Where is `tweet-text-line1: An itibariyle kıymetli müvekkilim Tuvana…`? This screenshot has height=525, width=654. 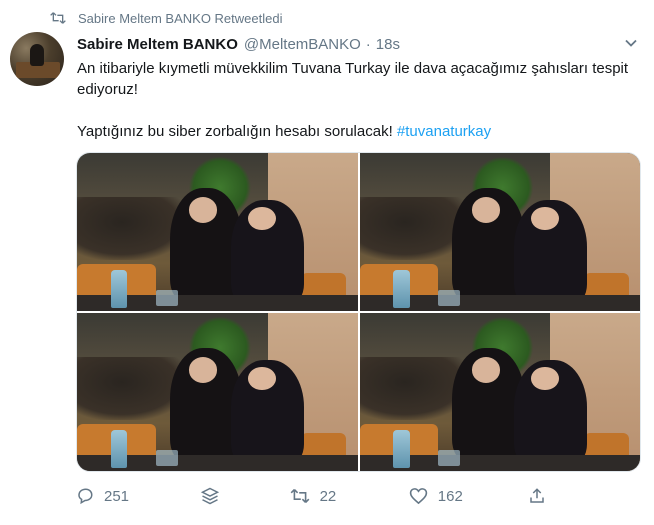
tweet-text-line1: An itibariyle kıymetli müvekkilim Tuvana… is located at coordinates (353, 79).